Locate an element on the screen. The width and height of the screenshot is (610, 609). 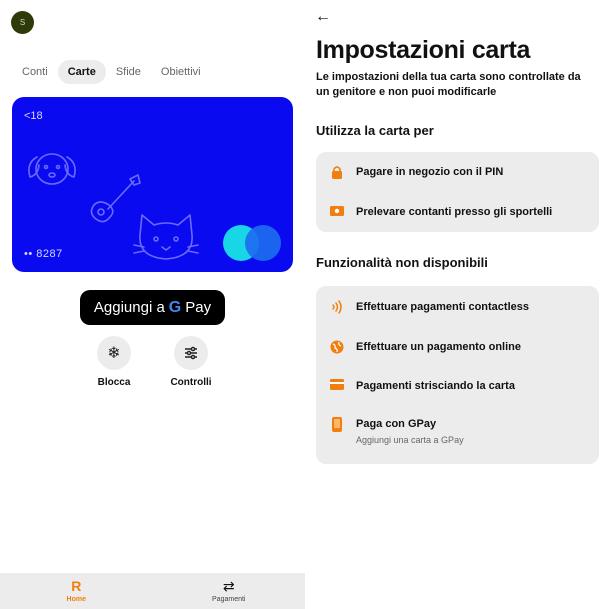
controls-action: Controlli is located at coordinates (191, 362).